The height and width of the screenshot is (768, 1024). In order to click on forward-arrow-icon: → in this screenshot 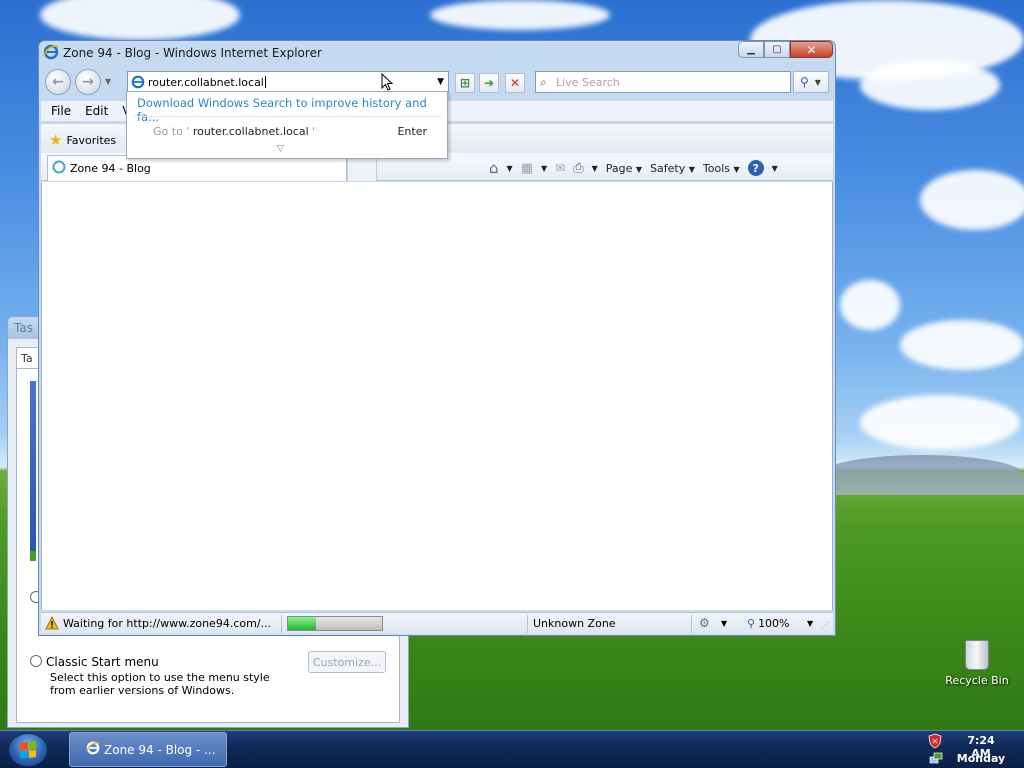, I will do `click(88, 82)`.